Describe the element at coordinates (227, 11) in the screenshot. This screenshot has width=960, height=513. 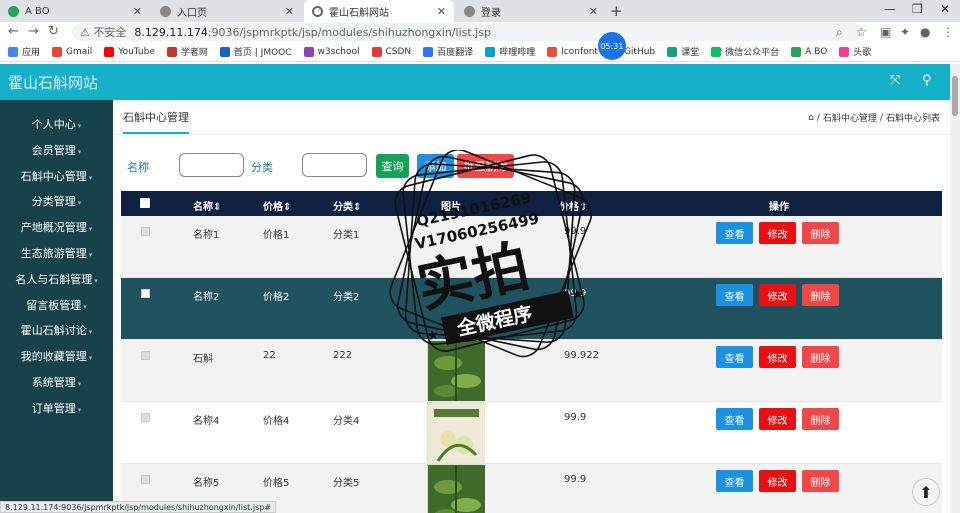
I see `browser-tab: 入口页 ✕` at that location.